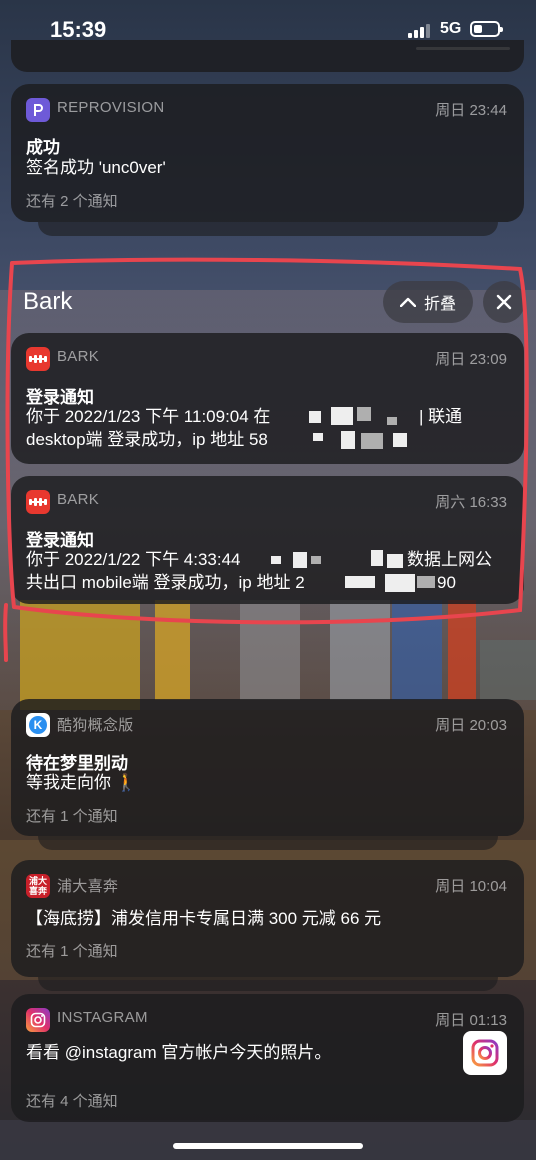 The width and height of the screenshot is (536, 1160). I want to click on notification-body: 看看 @instagram 官方帐户今天的照片。, so click(179, 1052).